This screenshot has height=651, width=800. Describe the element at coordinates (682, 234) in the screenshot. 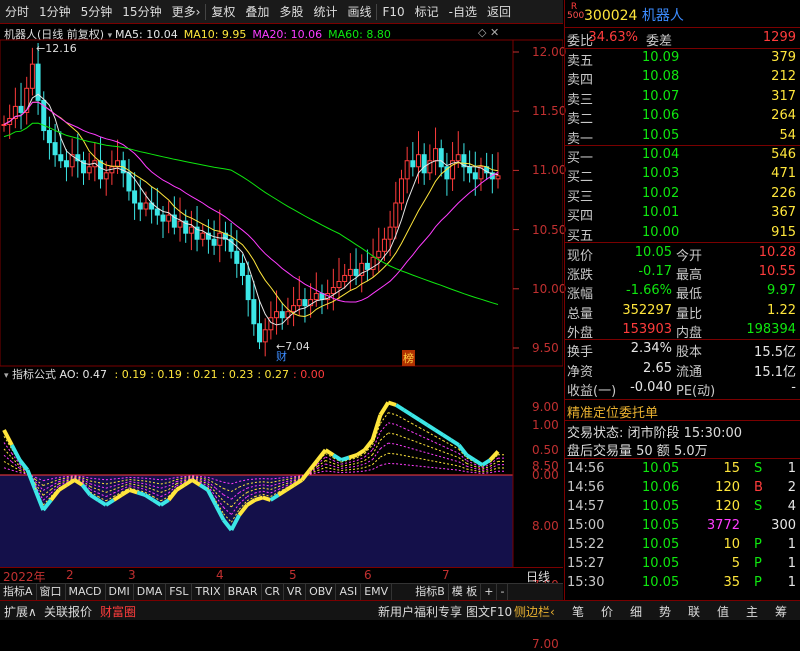

I see `order-book-row: 买五10.00915` at that location.